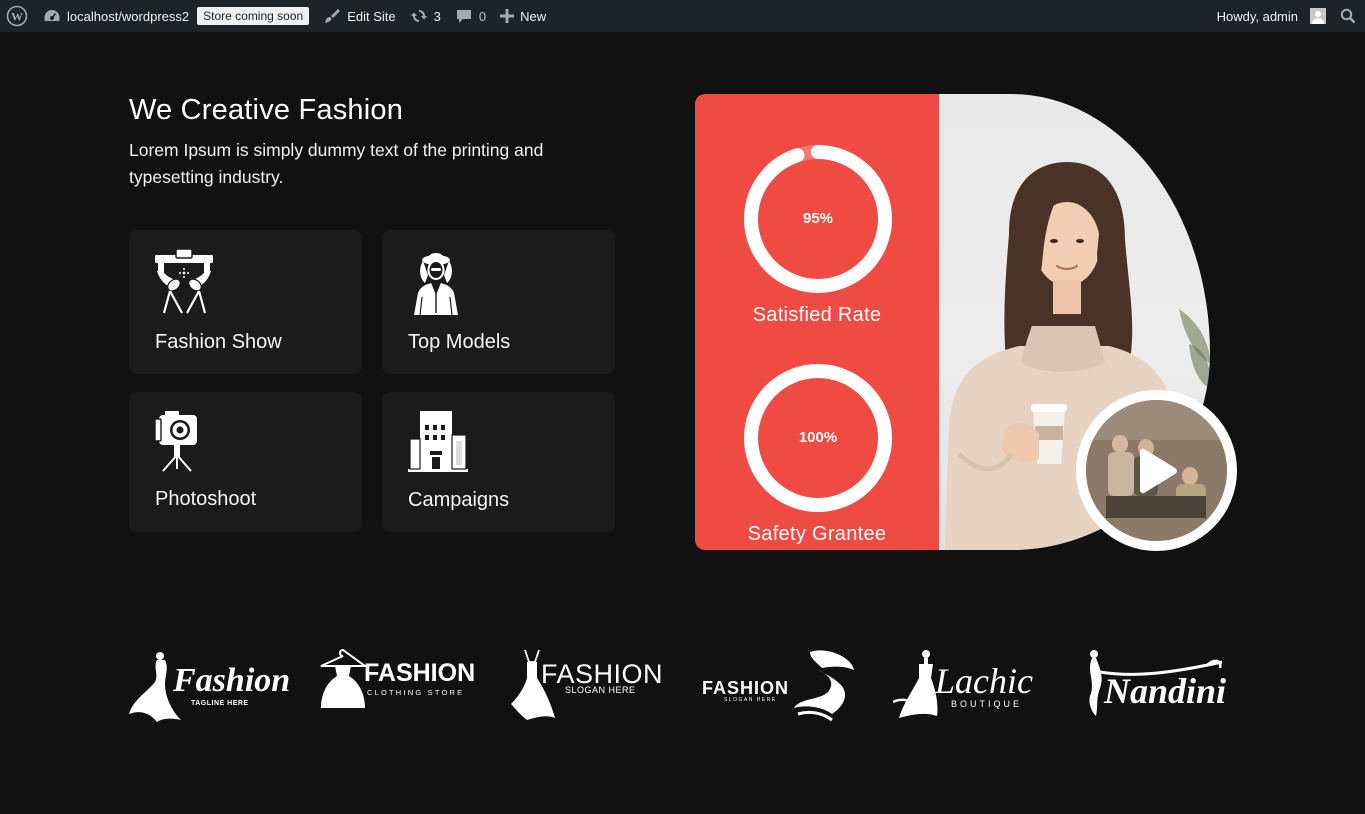 This screenshot has height=814, width=1365. Describe the element at coordinates (818, 218) in the screenshot. I see `stat-value: 95%` at that location.